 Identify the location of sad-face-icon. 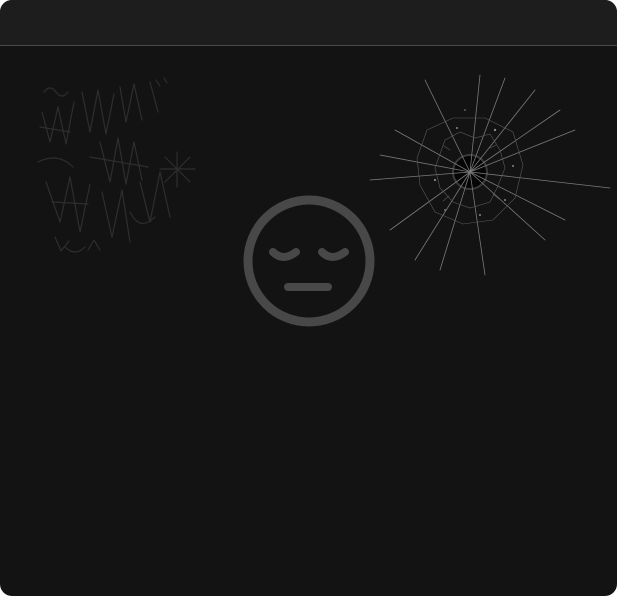
(309, 261).